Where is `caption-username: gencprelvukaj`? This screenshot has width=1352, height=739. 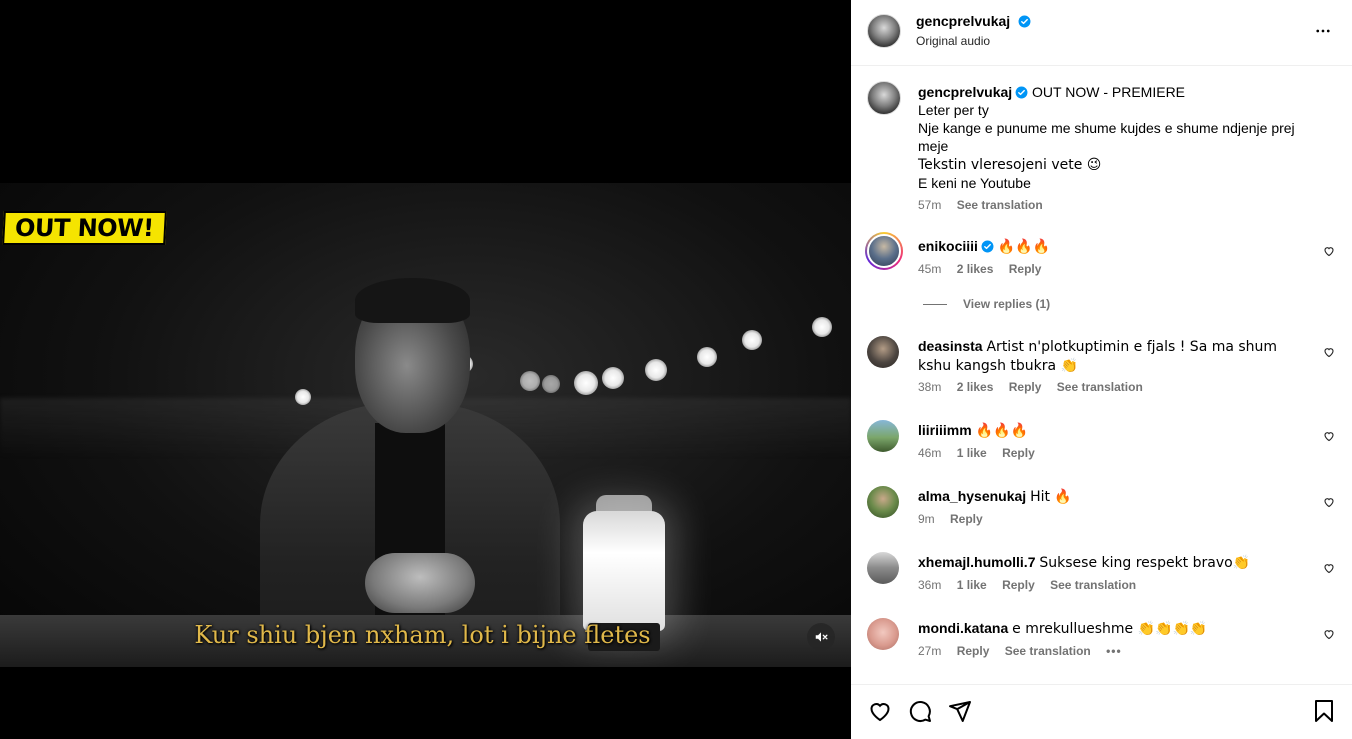
caption-username: gencprelvukaj is located at coordinates (965, 92).